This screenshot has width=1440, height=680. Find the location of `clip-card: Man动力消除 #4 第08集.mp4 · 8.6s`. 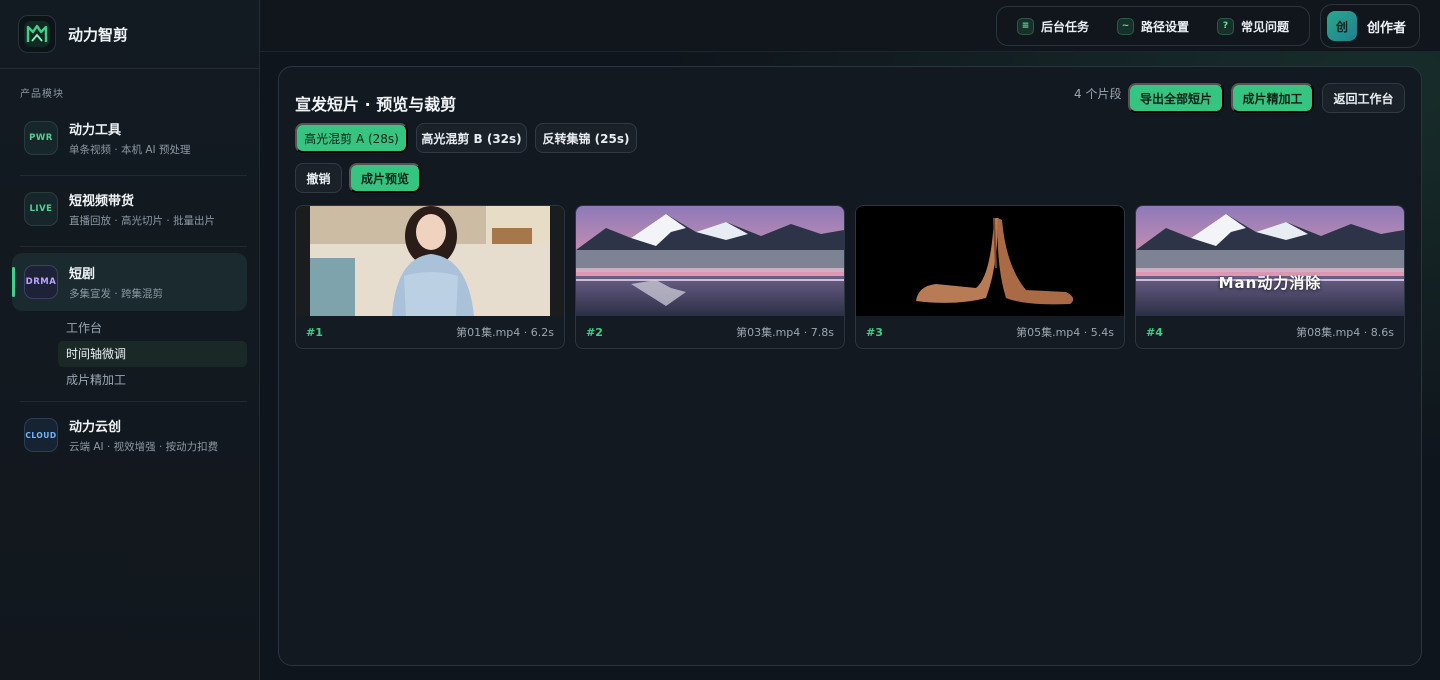

clip-card: Man动力消除 #4 第08集.mp4 · 8.6s is located at coordinates (1270, 277).